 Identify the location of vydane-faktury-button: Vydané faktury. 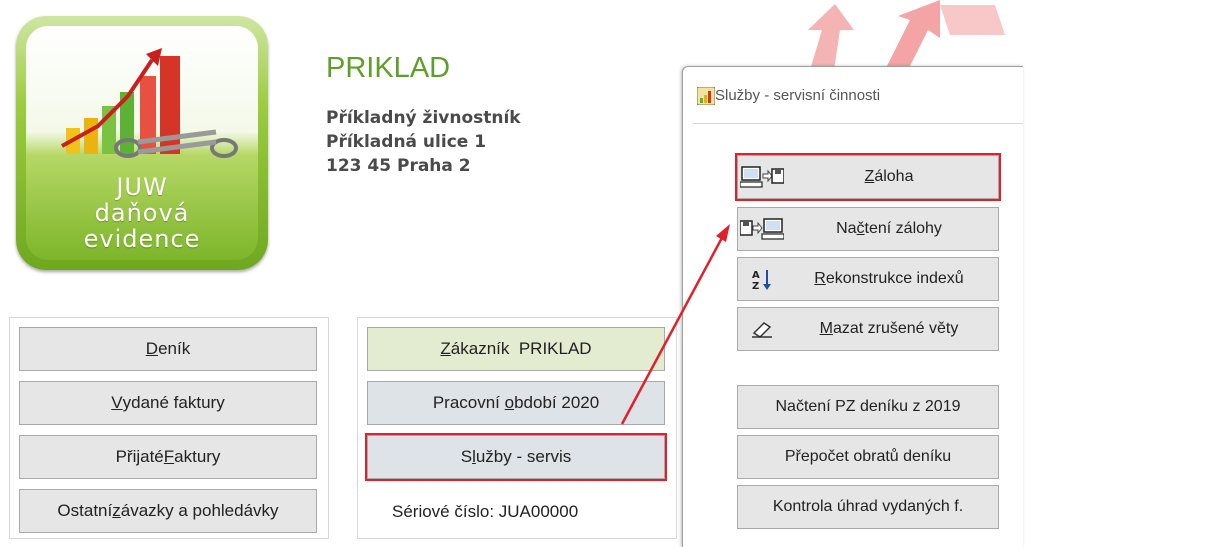
(168, 403).